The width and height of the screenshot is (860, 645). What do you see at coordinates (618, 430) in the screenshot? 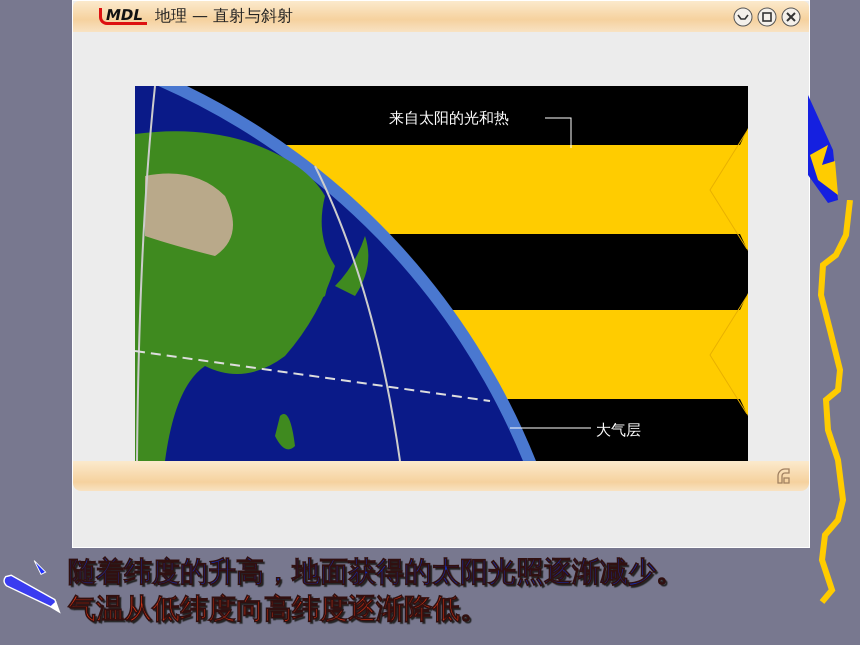
I see `atmosphere-label: 大气层` at bounding box center [618, 430].